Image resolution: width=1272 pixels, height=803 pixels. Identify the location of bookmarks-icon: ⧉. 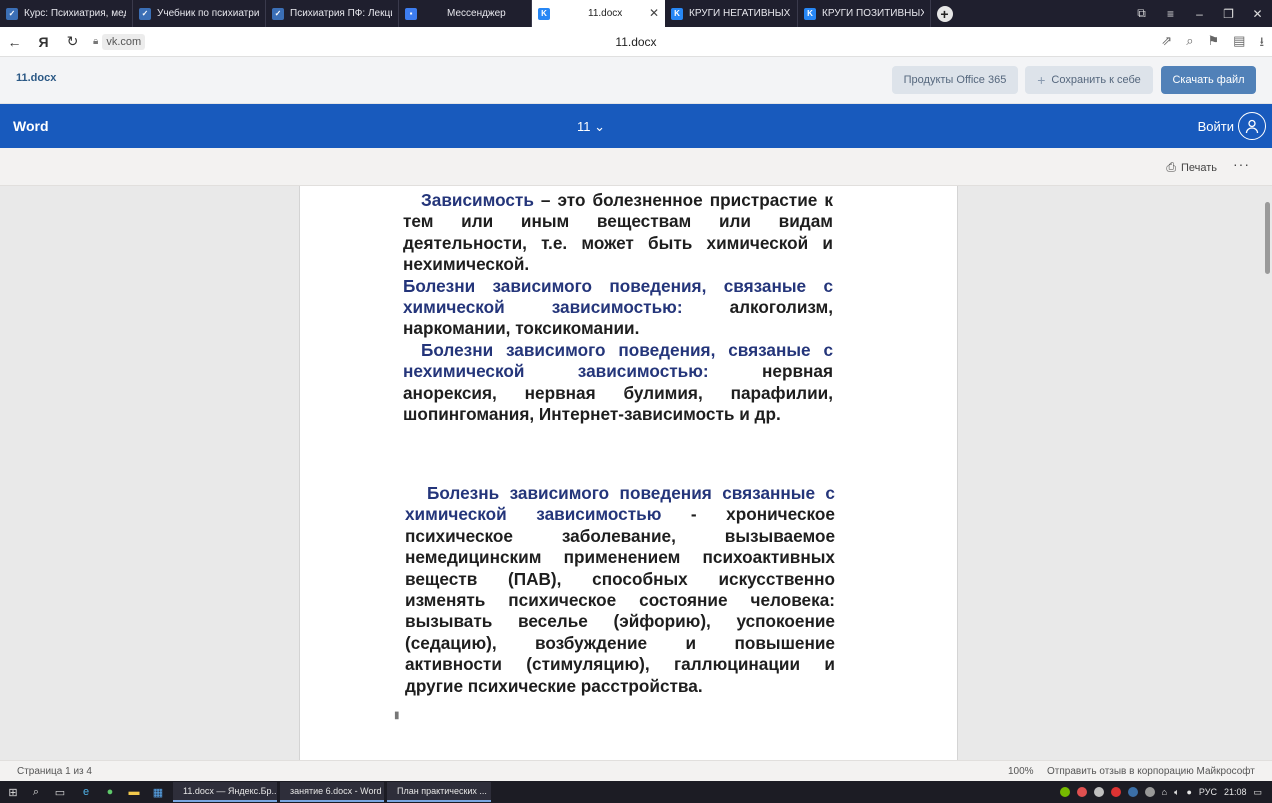
(1141, 13).